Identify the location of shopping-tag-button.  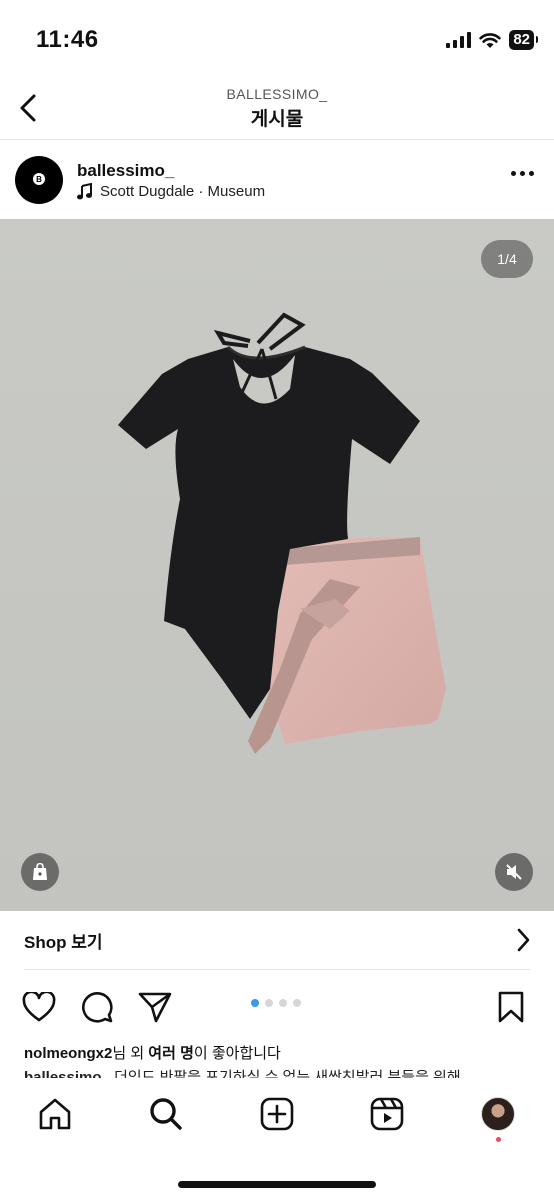
(40, 872).